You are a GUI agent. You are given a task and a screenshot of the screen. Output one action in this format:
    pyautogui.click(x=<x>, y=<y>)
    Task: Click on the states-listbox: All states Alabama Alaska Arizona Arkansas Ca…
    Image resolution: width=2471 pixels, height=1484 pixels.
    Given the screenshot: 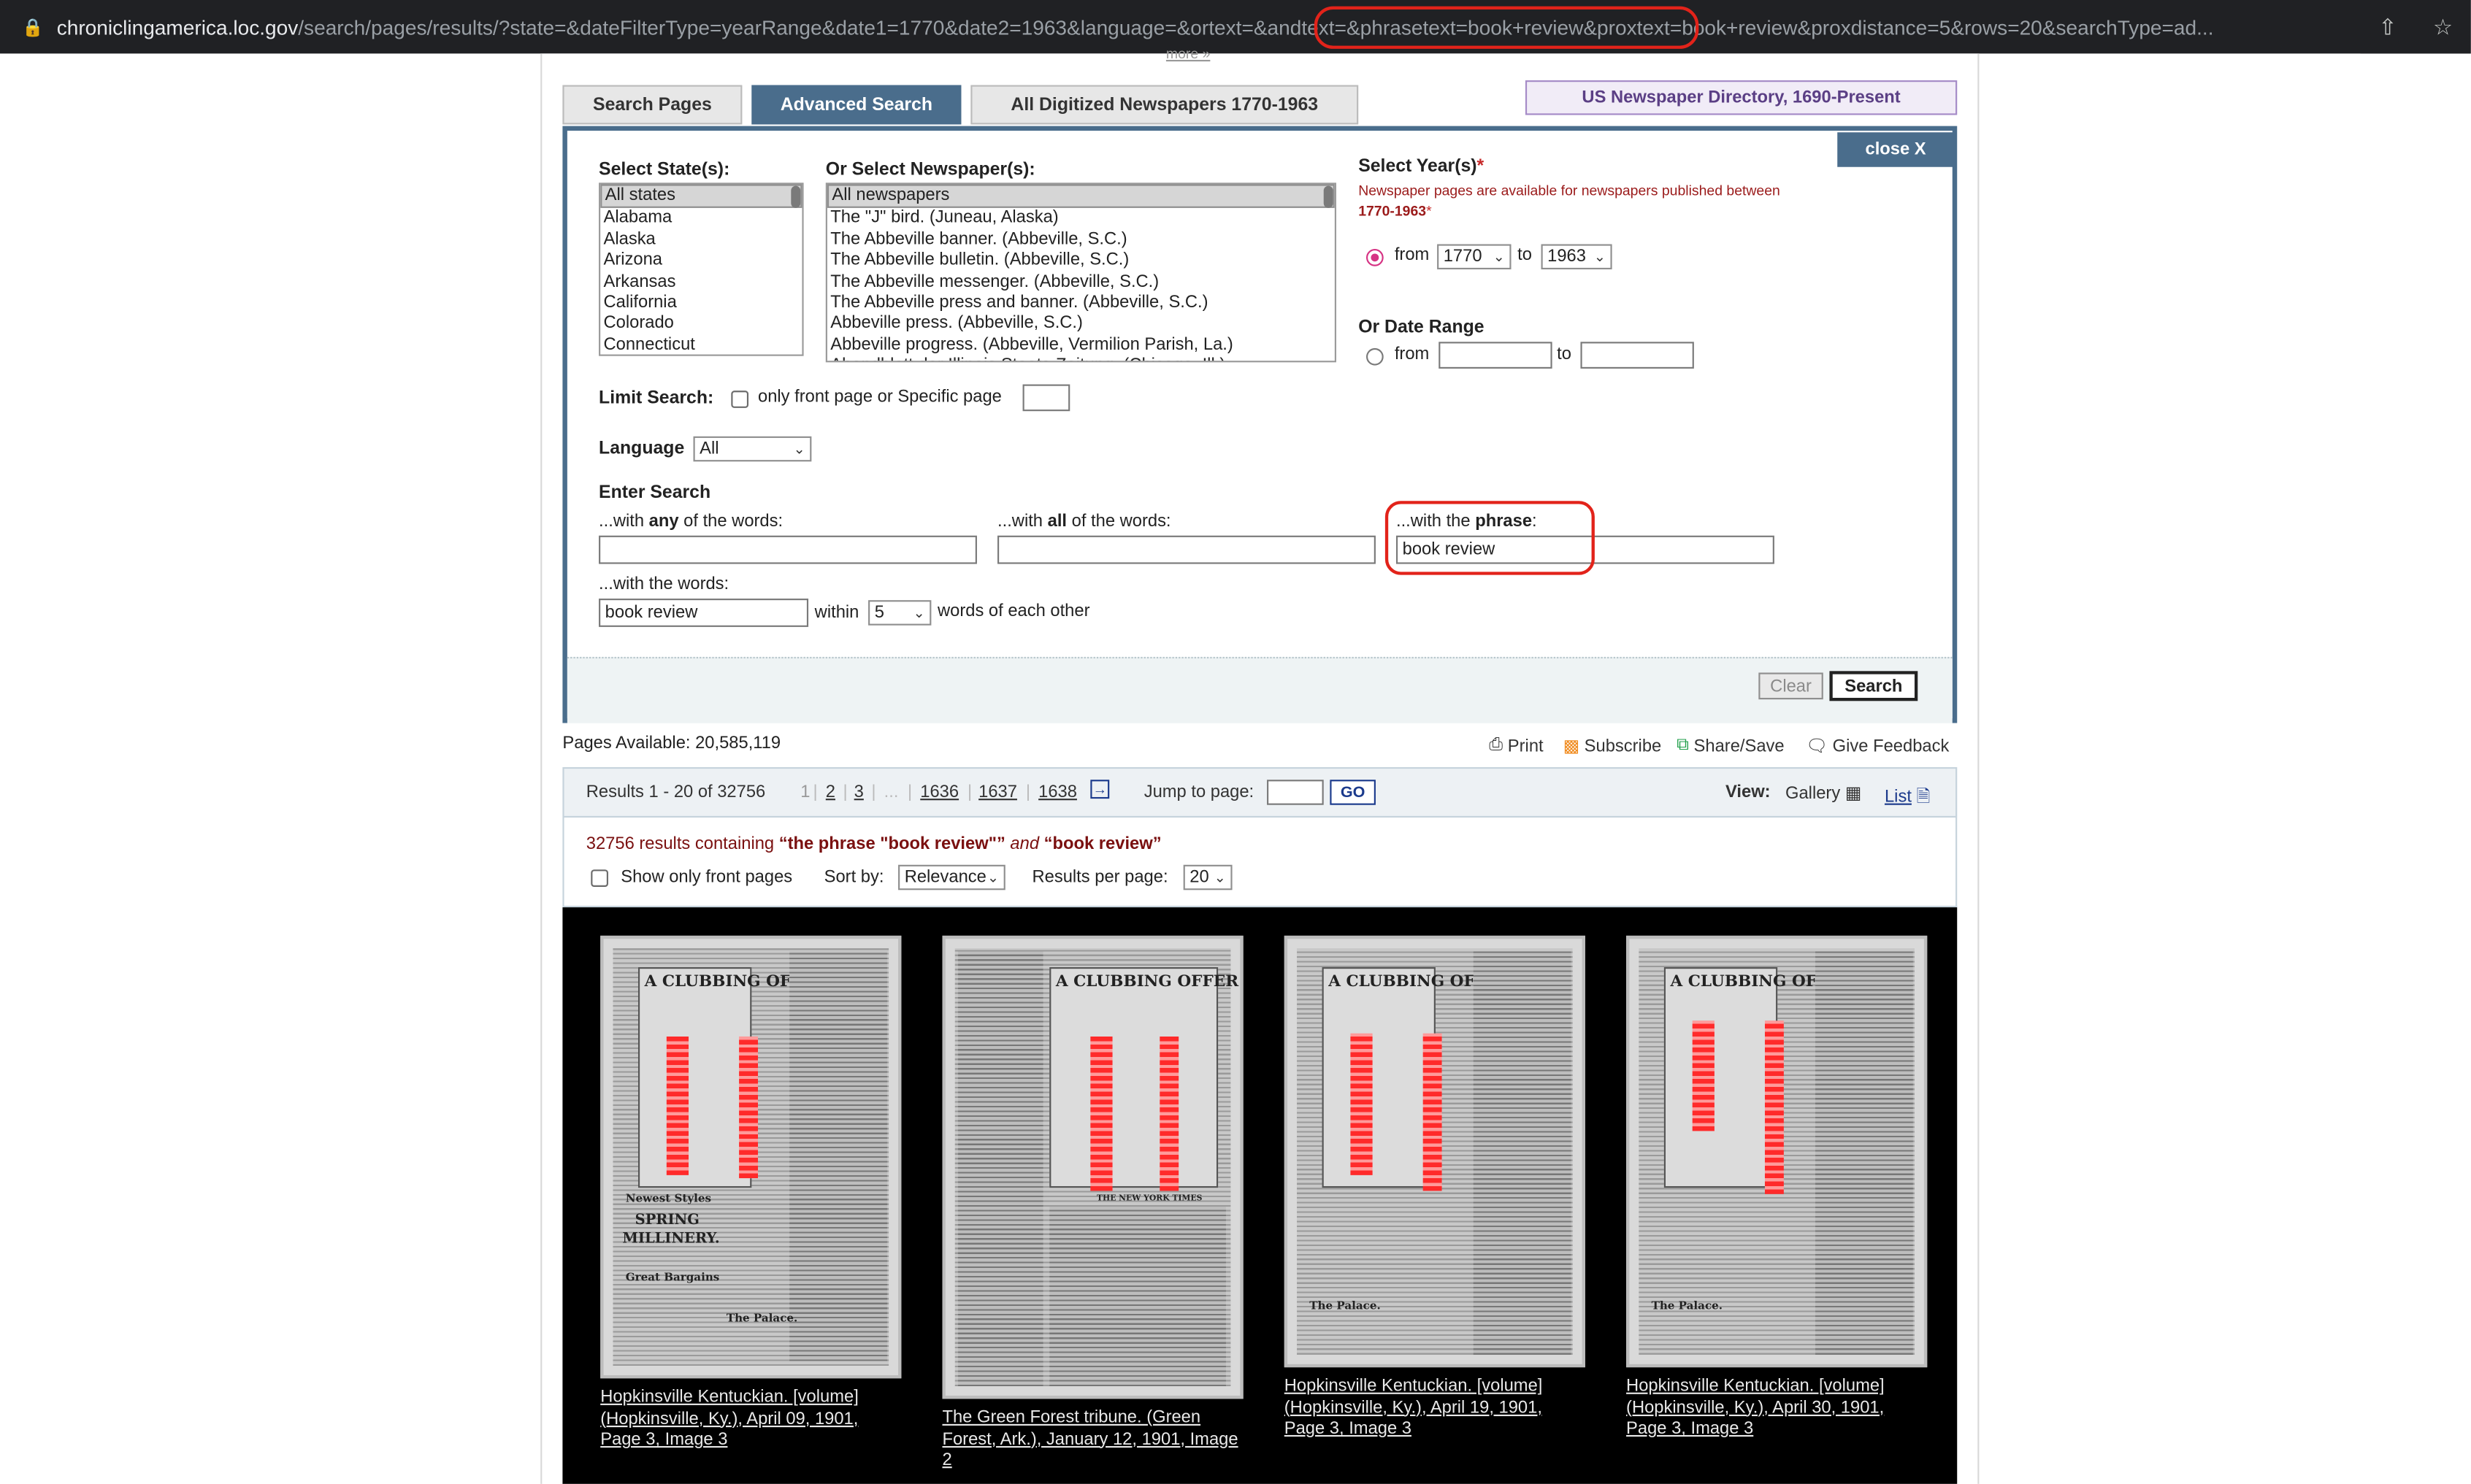 What is the action you would take?
    pyautogui.click(x=701, y=269)
    